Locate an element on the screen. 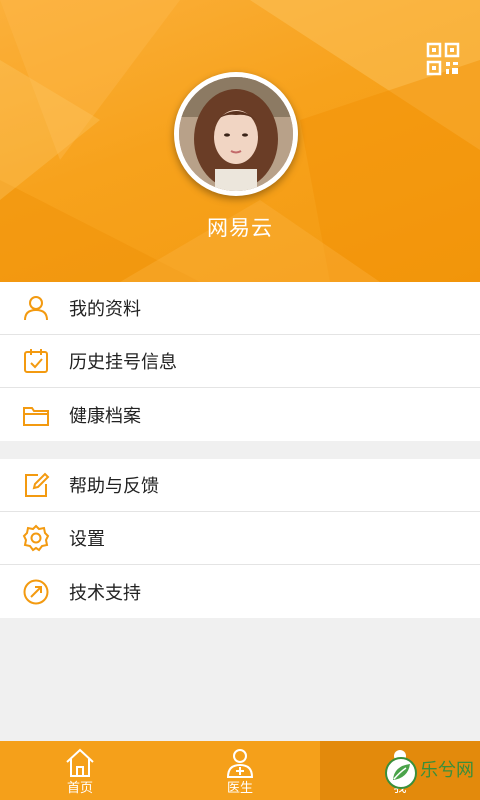 This screenshot has height=800, width=480. menu-item-label: 健康档案 is located at coordinates (105, 416).